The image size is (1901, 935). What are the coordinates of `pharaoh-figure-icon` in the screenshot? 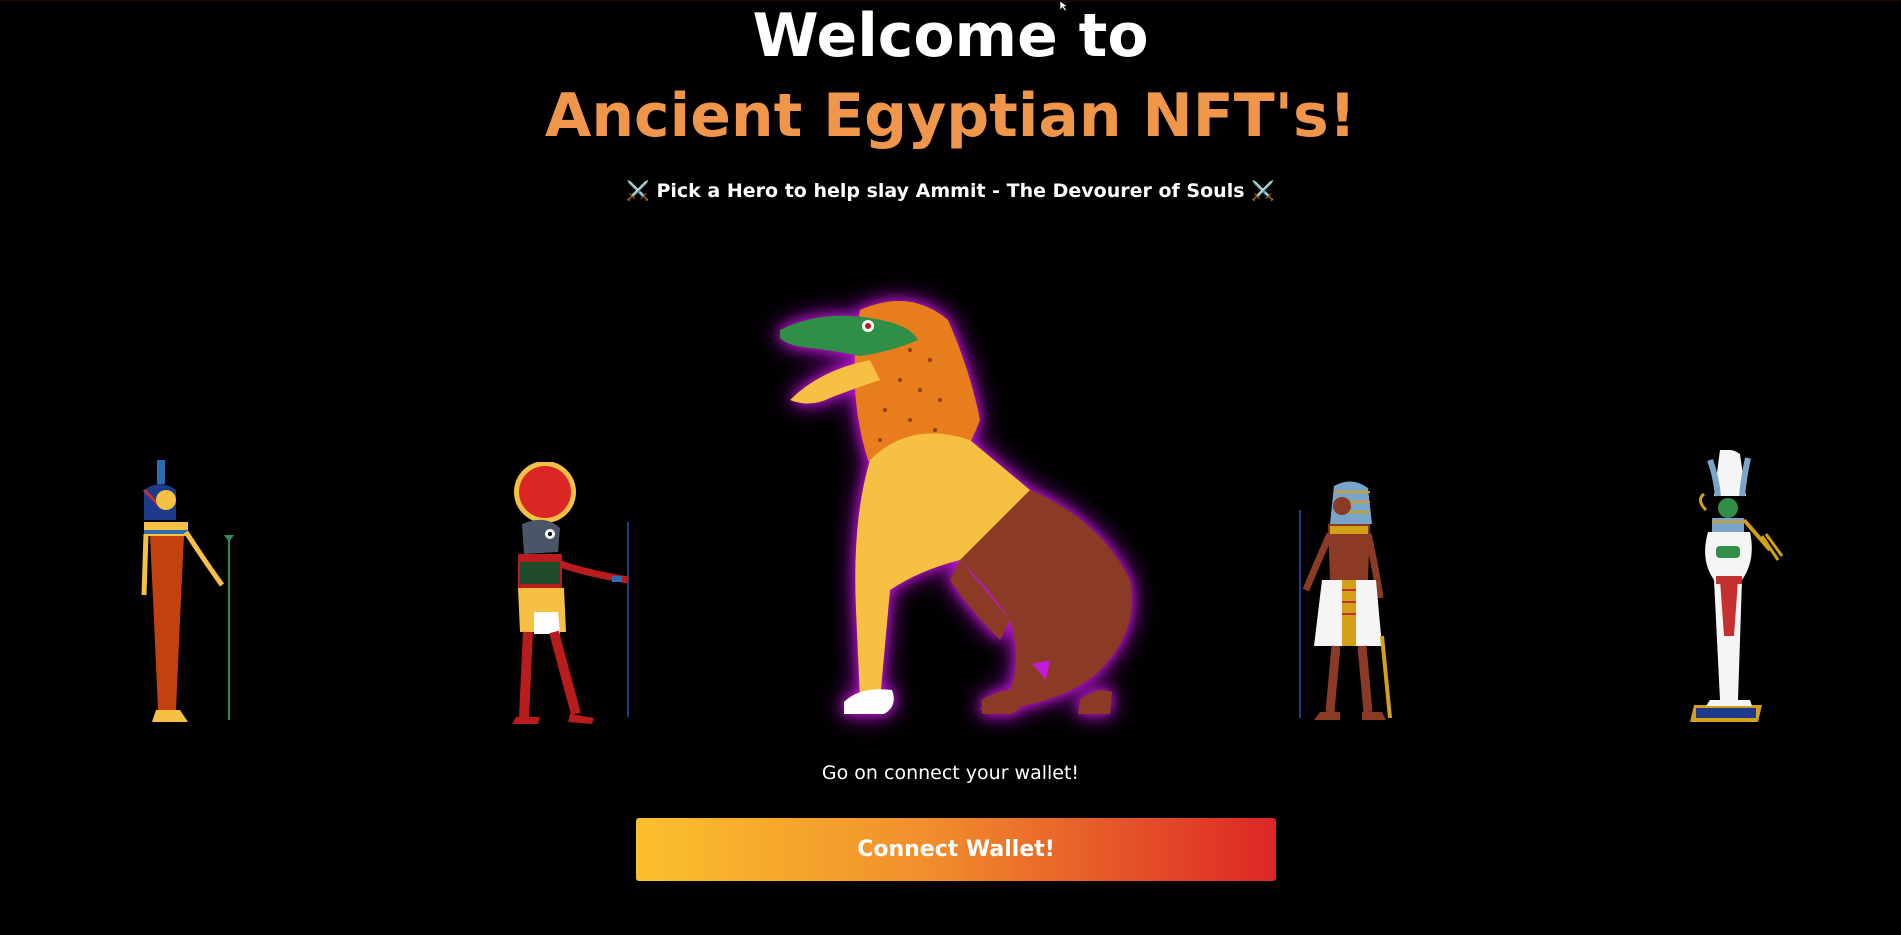 It's located at (1345, 600).